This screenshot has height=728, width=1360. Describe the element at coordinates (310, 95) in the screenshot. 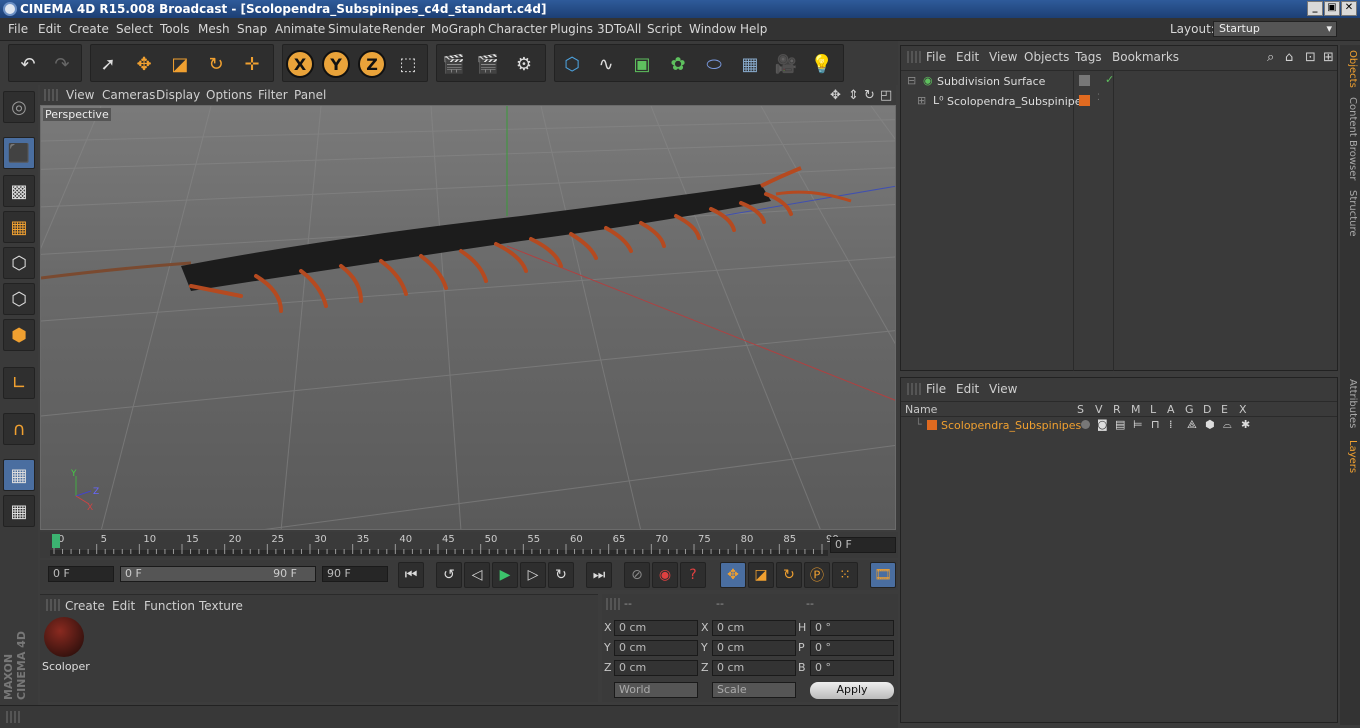

I see `viewport-menu-panel: Panel` at that location.